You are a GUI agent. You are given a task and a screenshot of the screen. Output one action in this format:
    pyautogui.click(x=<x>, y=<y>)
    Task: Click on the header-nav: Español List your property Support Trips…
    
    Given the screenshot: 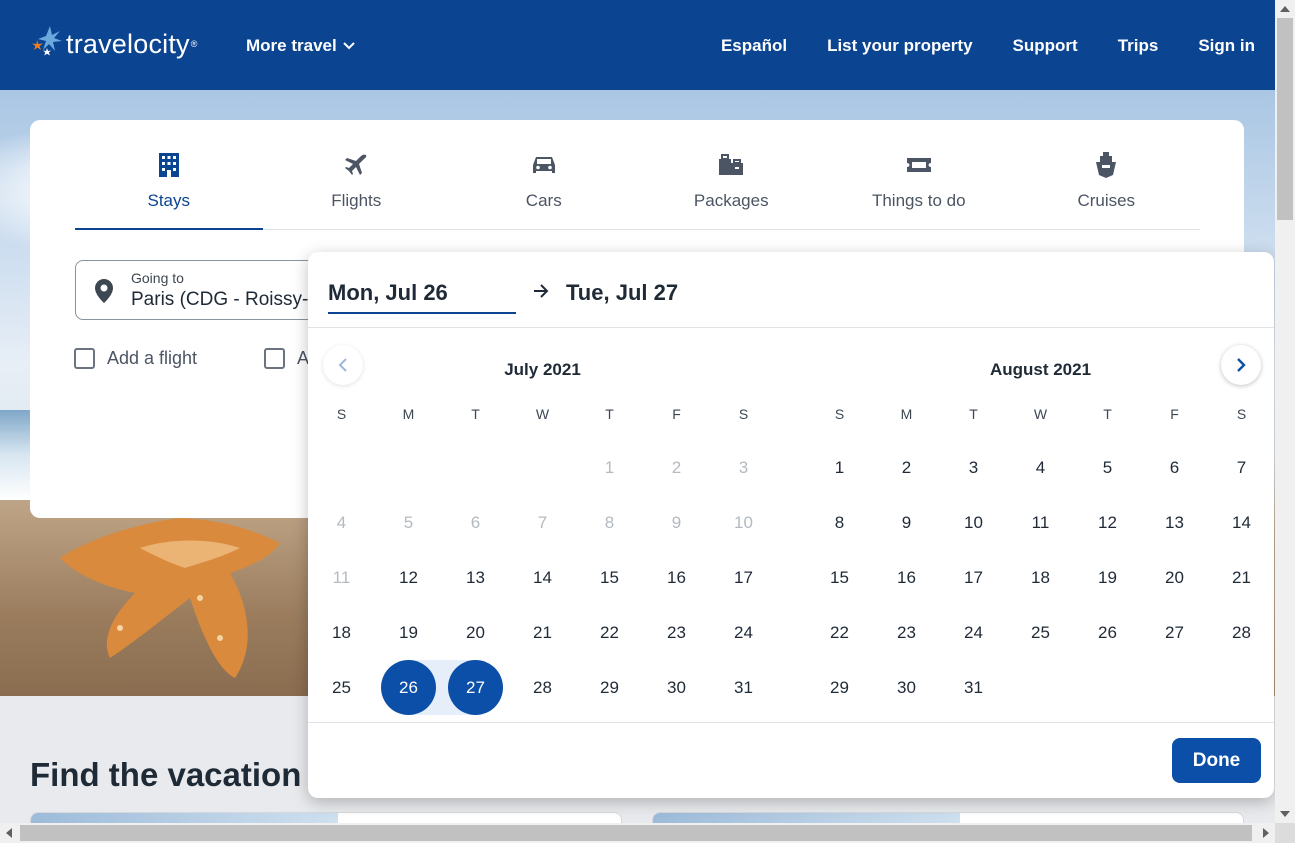 What is the action you would take?
    pyautogui.click(x=988, y=46)
    